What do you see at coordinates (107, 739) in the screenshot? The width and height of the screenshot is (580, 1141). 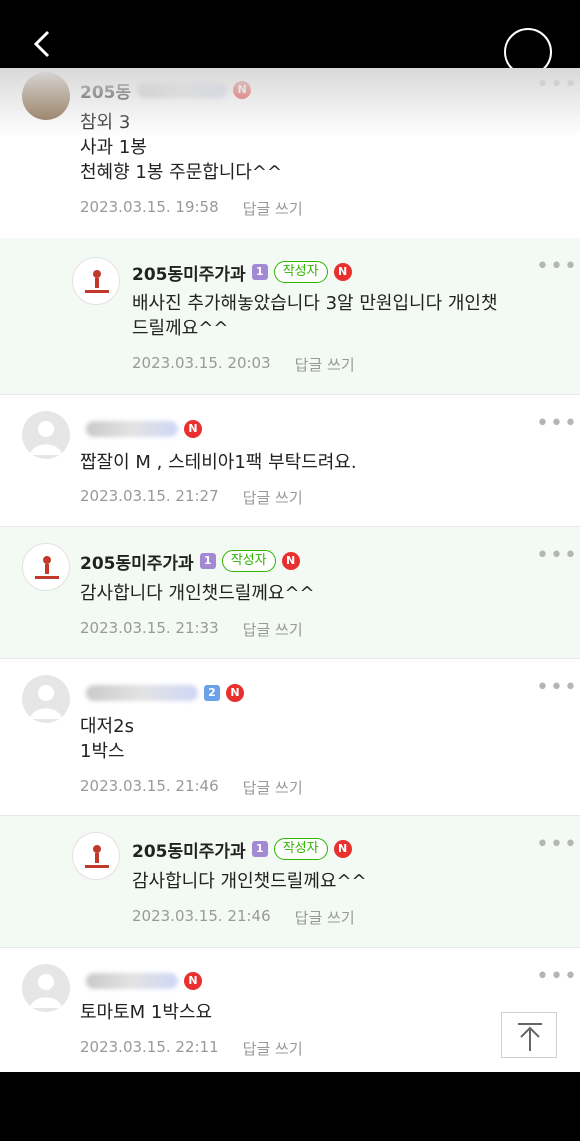 I see `comment-text: 대저2s 1박스` at bounding box center [107, 739].